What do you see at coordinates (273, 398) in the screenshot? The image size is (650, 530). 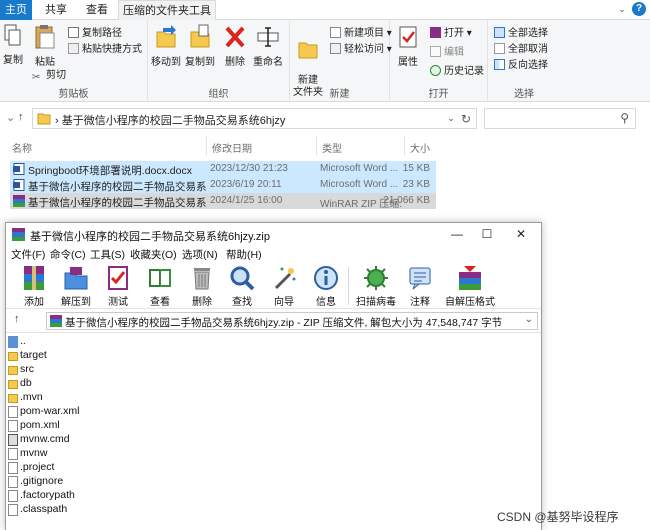 I see `list-item: .mvn` at bounding box center [273, 398].